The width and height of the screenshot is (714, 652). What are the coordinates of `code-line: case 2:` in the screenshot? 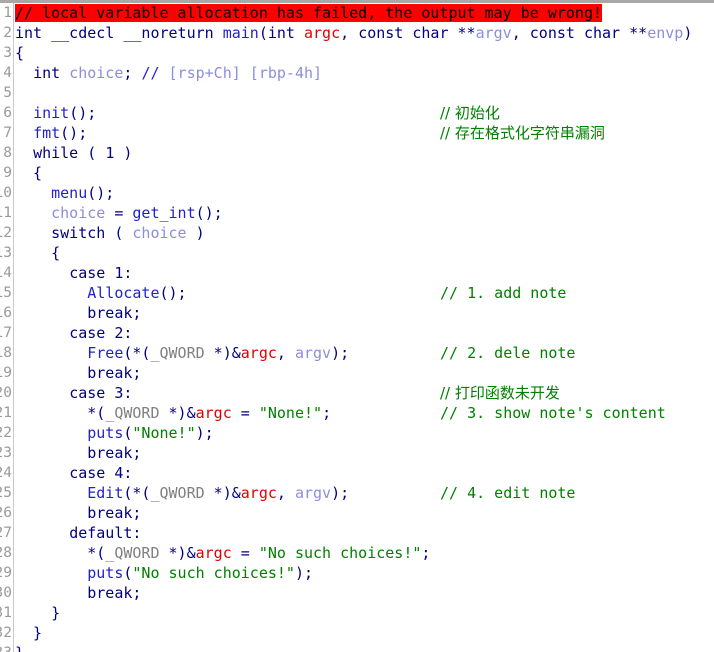 It's located at (364, 333).